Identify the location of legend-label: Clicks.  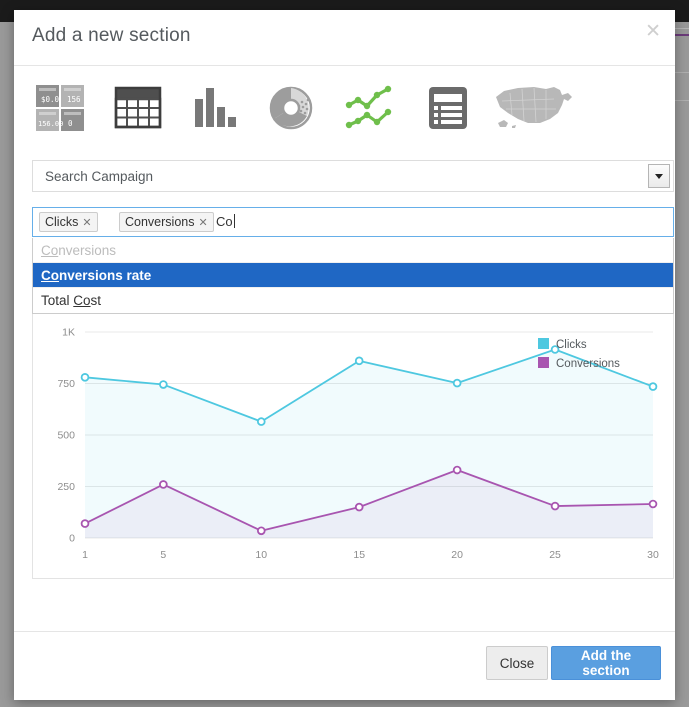
(571, 345).